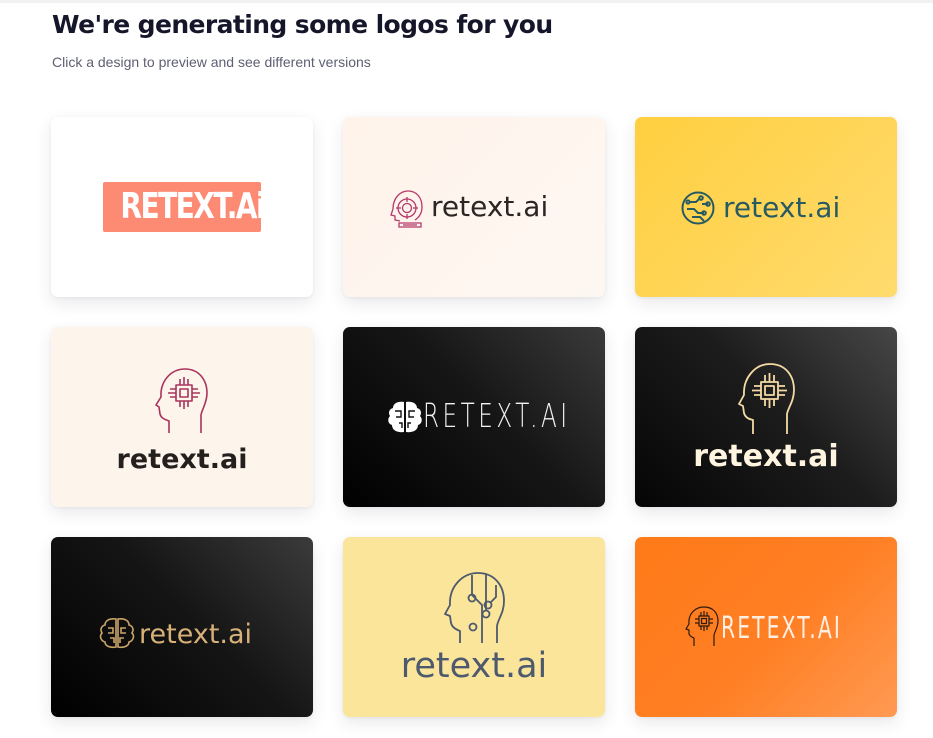  Describe the element at coordinates (192, 206) in the screenshot. I see `logo-text: RETEXT.Ai` at that location.